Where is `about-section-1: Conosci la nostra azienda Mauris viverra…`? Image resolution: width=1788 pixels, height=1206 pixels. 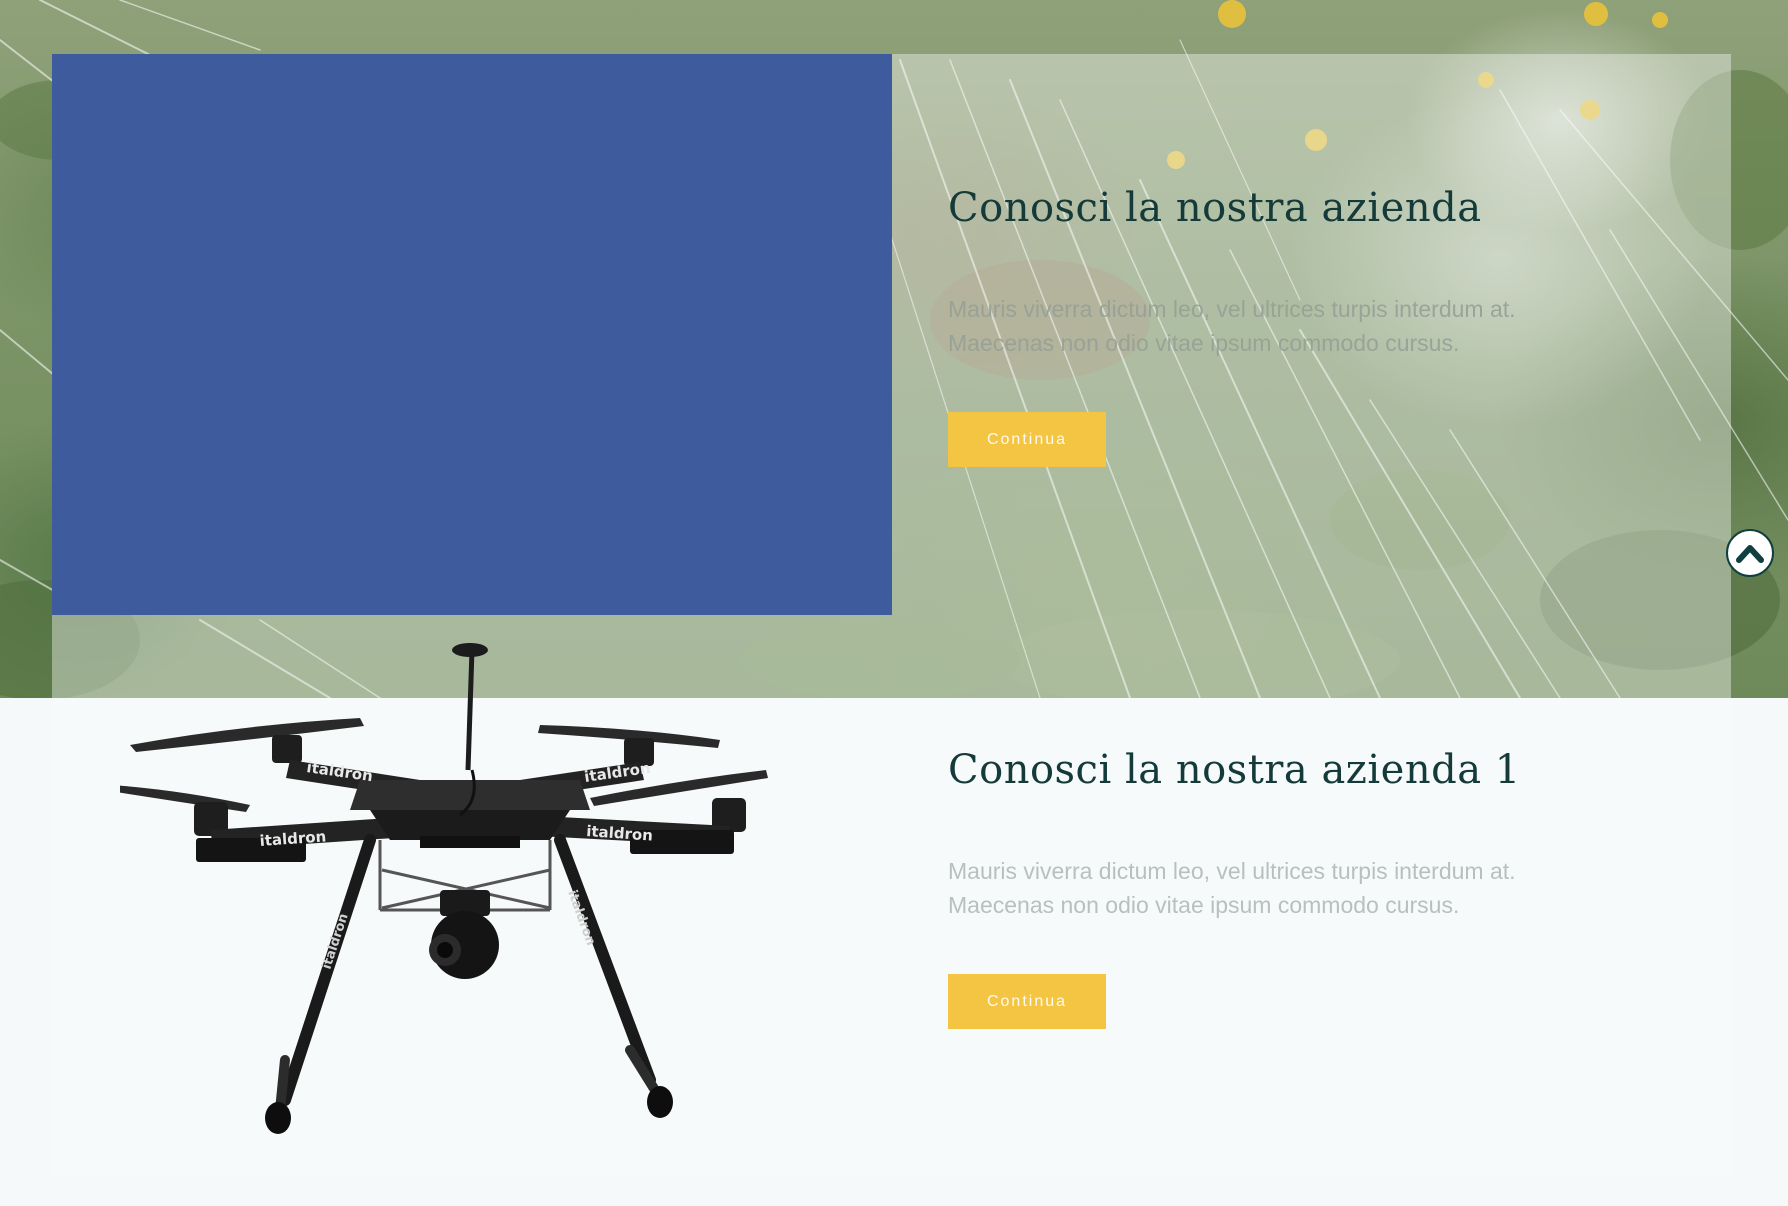
about-section-1: Conosci la nostra azienda Mauris viverra… is located at coordinates (1308, 322).